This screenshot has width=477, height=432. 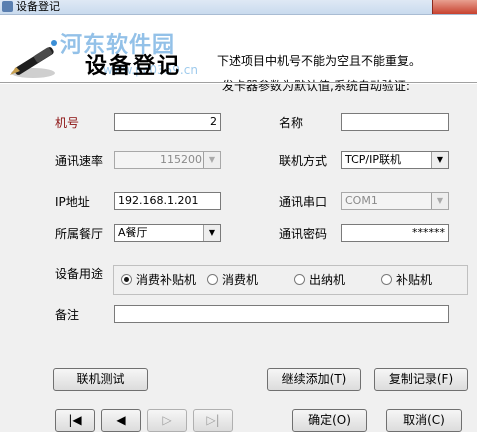 What do you see at coordinates (238, 7) in the screenshot?
I see `title-bar: 设备登记` at bounding box center [238, 7].